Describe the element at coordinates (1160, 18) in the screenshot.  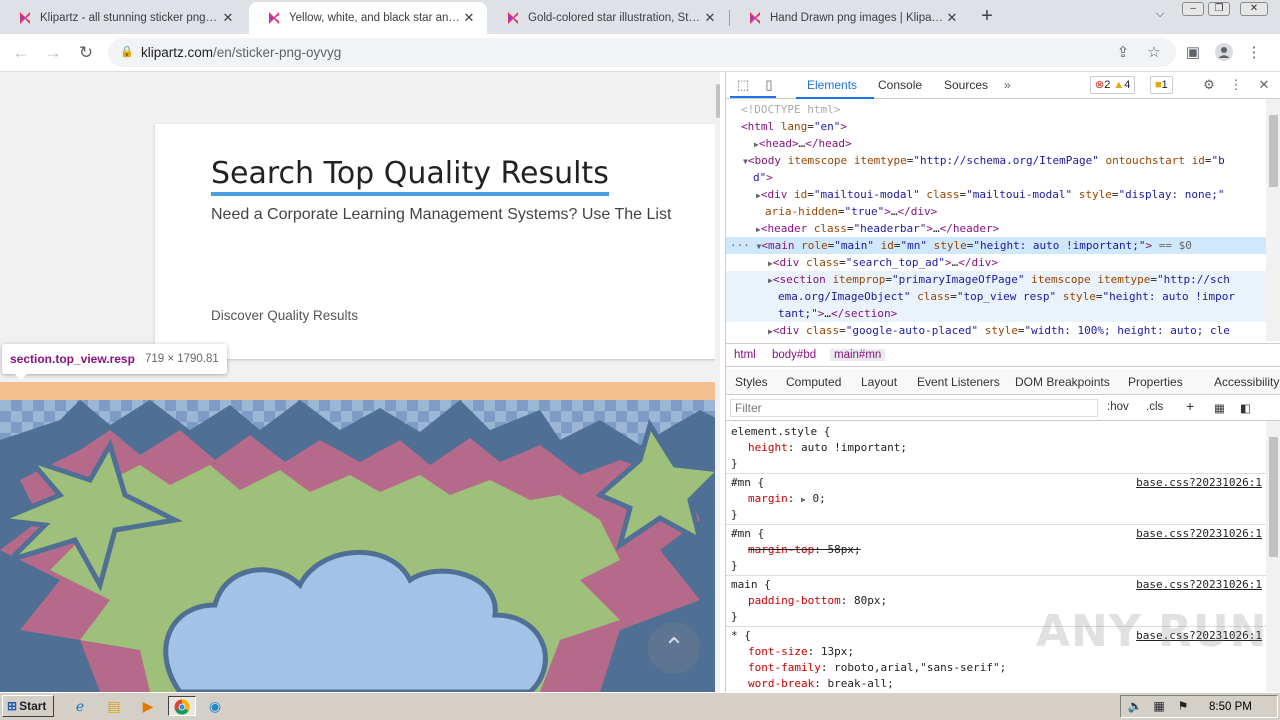
I see `tab-search-chevron-icon: ⌵` at that location.